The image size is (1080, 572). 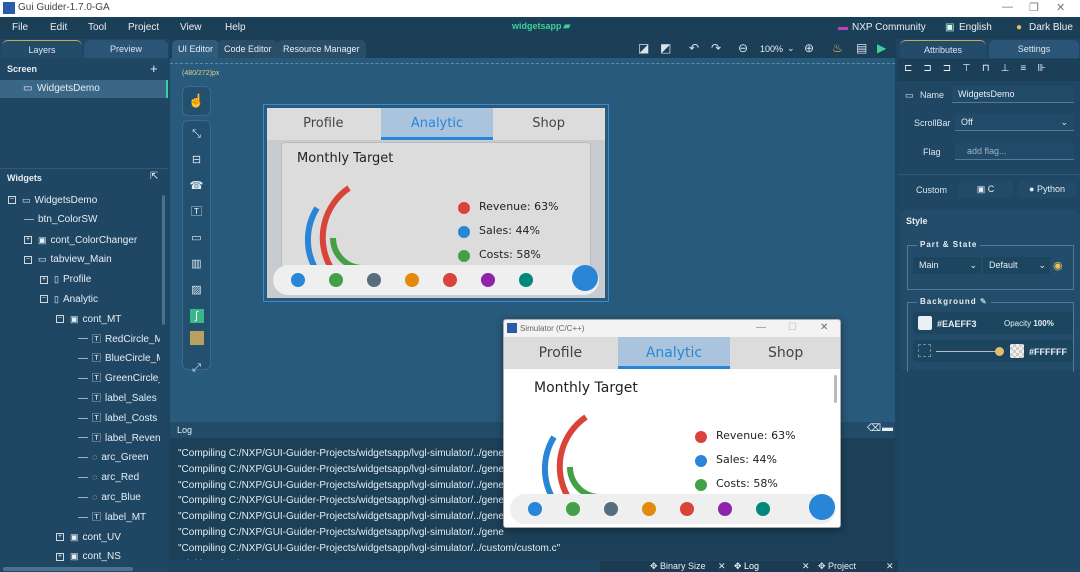 What do you see at coordinates (321, 49) in the screenshot?
I see `tab-resource-manager: Resource Manager` at bounding box center [321, 49].